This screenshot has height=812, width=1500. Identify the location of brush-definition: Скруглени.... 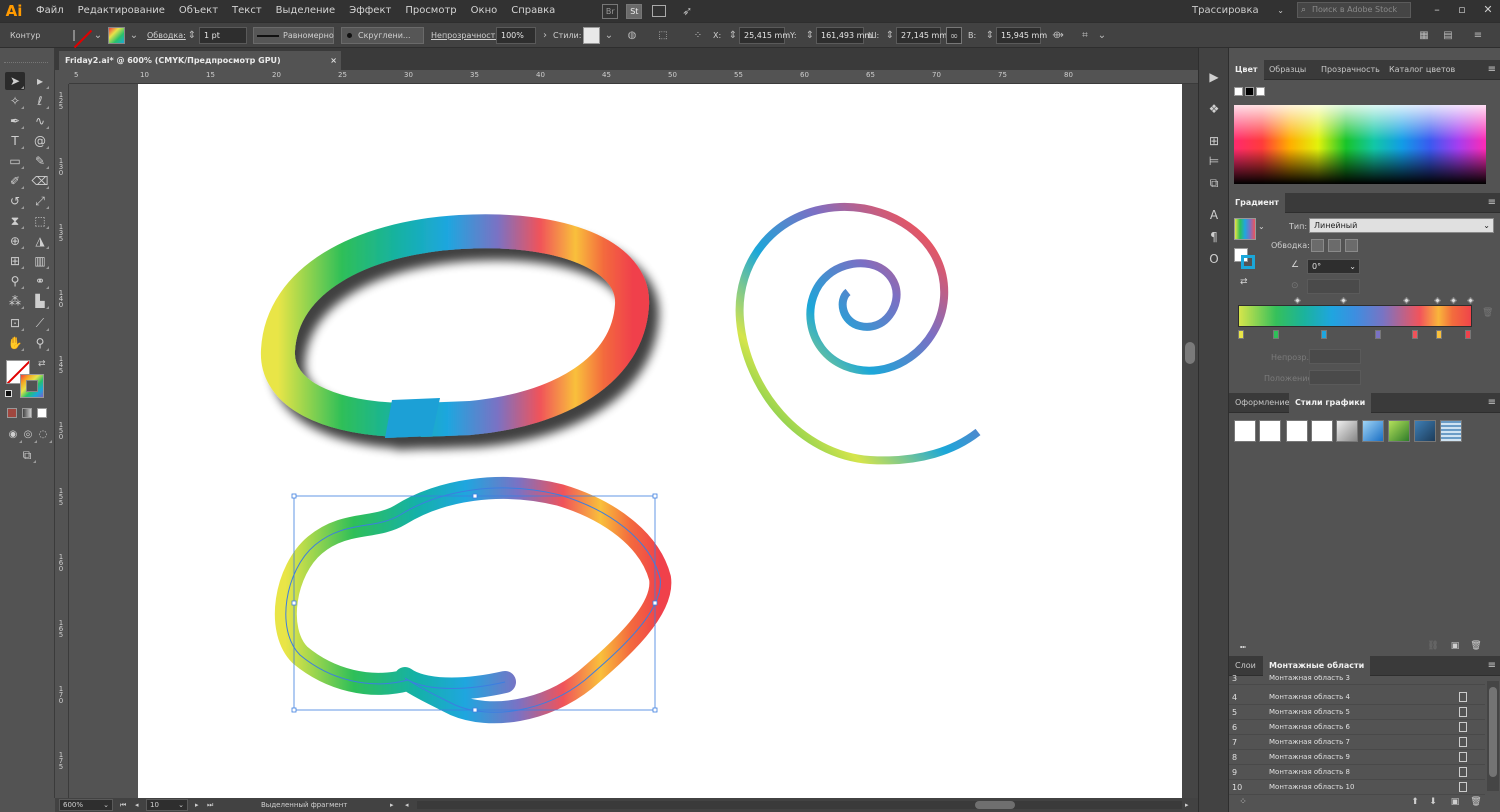
(382, 35).